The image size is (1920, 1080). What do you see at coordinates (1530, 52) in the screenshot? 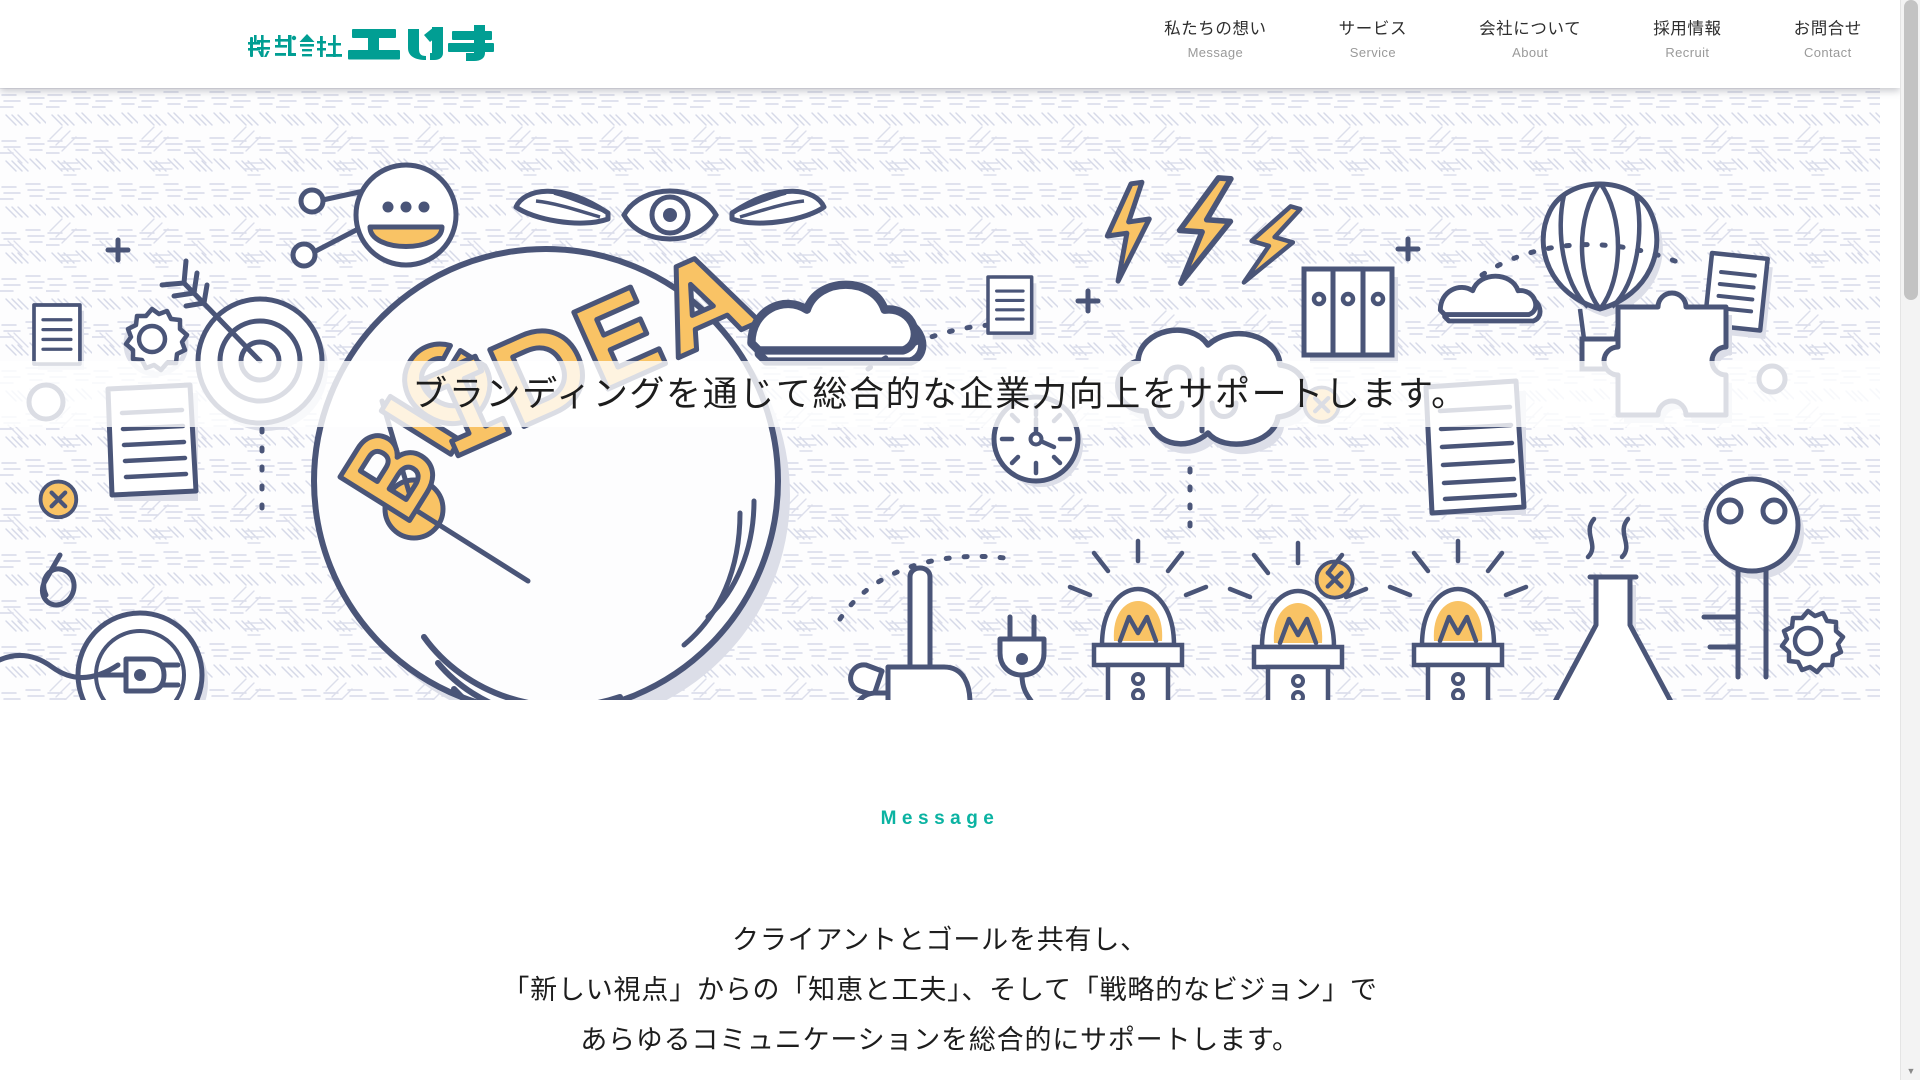
I see `nav-label-en: About` at bounding box center [1530, 52].